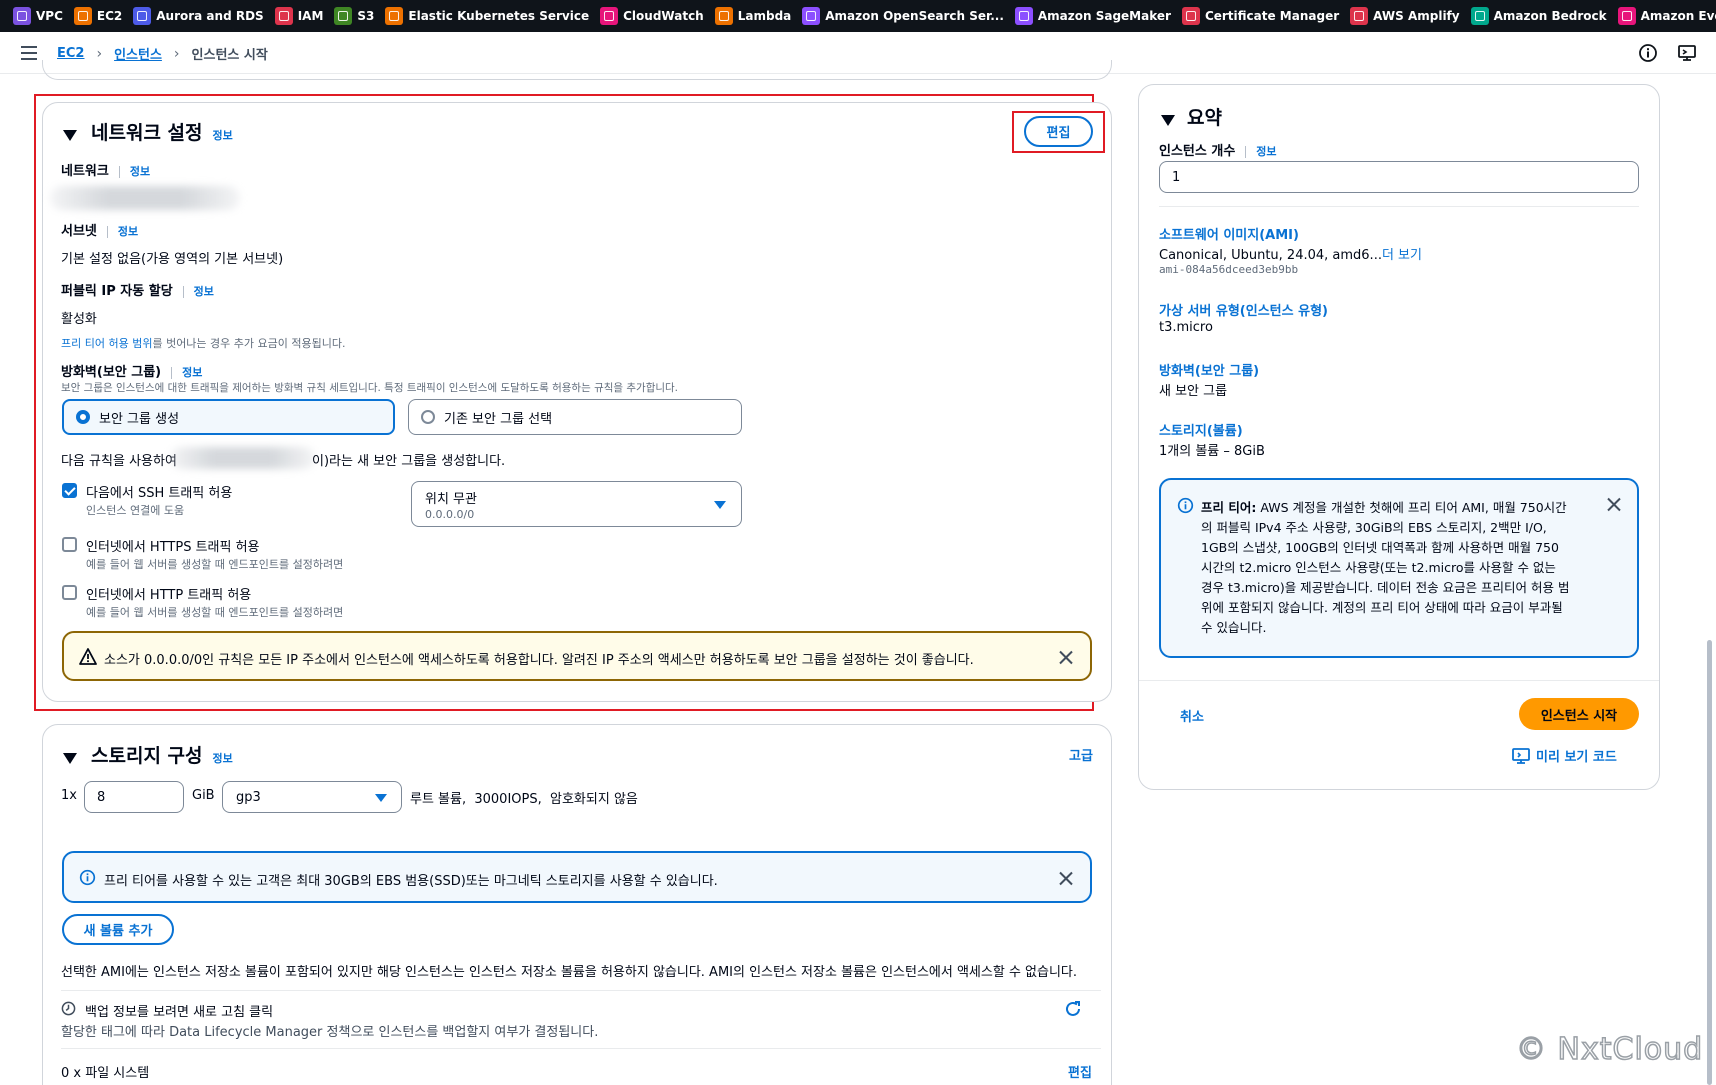 This screenshot has width=1716, height=1085. What do you see at coordinates (118, 929) in the screenshot?
I see `add-volume-button: 새 볼륨 추가` at bounding box center [118, 929].